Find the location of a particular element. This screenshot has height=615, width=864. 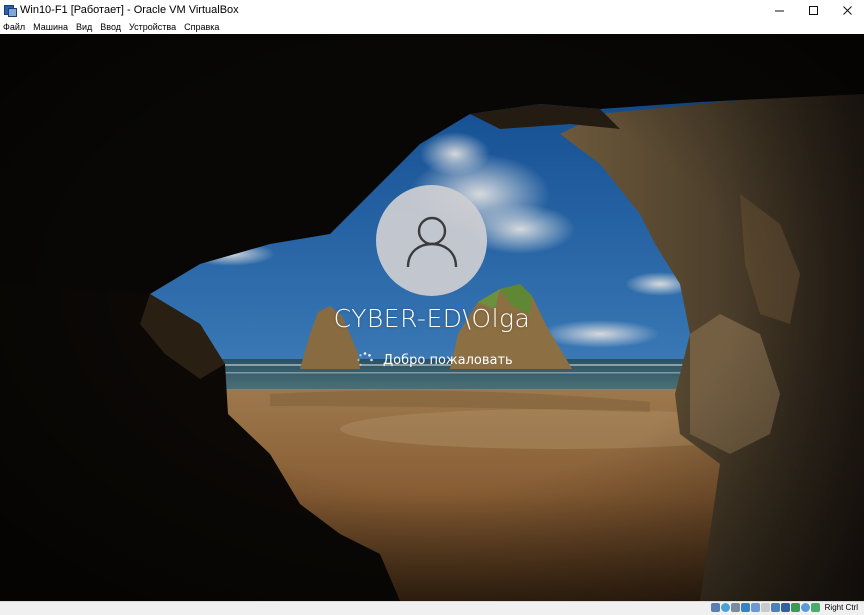

optical-drive-icon is located at coordinates (725, 607).